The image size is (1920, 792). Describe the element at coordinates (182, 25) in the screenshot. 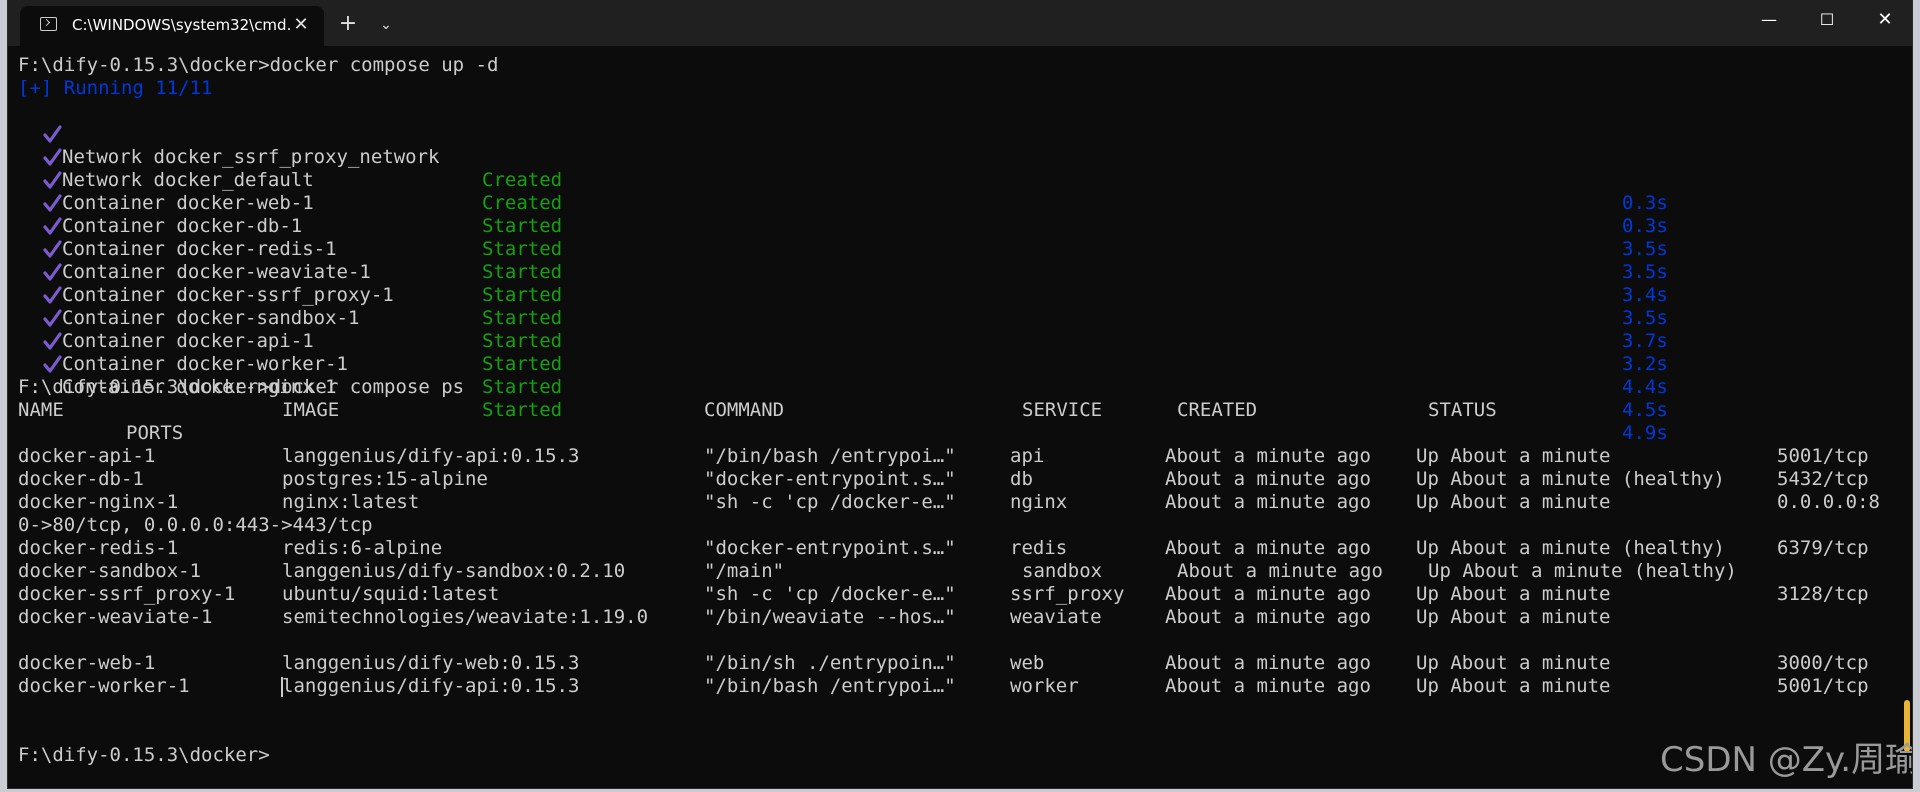

I see `tab-title: C:\WINDOWS\system32\cmd.e` at that location.